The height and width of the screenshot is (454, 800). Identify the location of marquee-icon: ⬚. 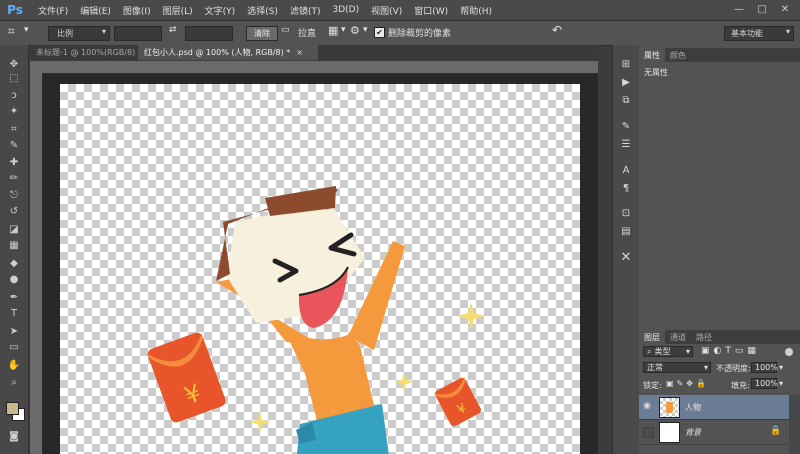
(14, 78).